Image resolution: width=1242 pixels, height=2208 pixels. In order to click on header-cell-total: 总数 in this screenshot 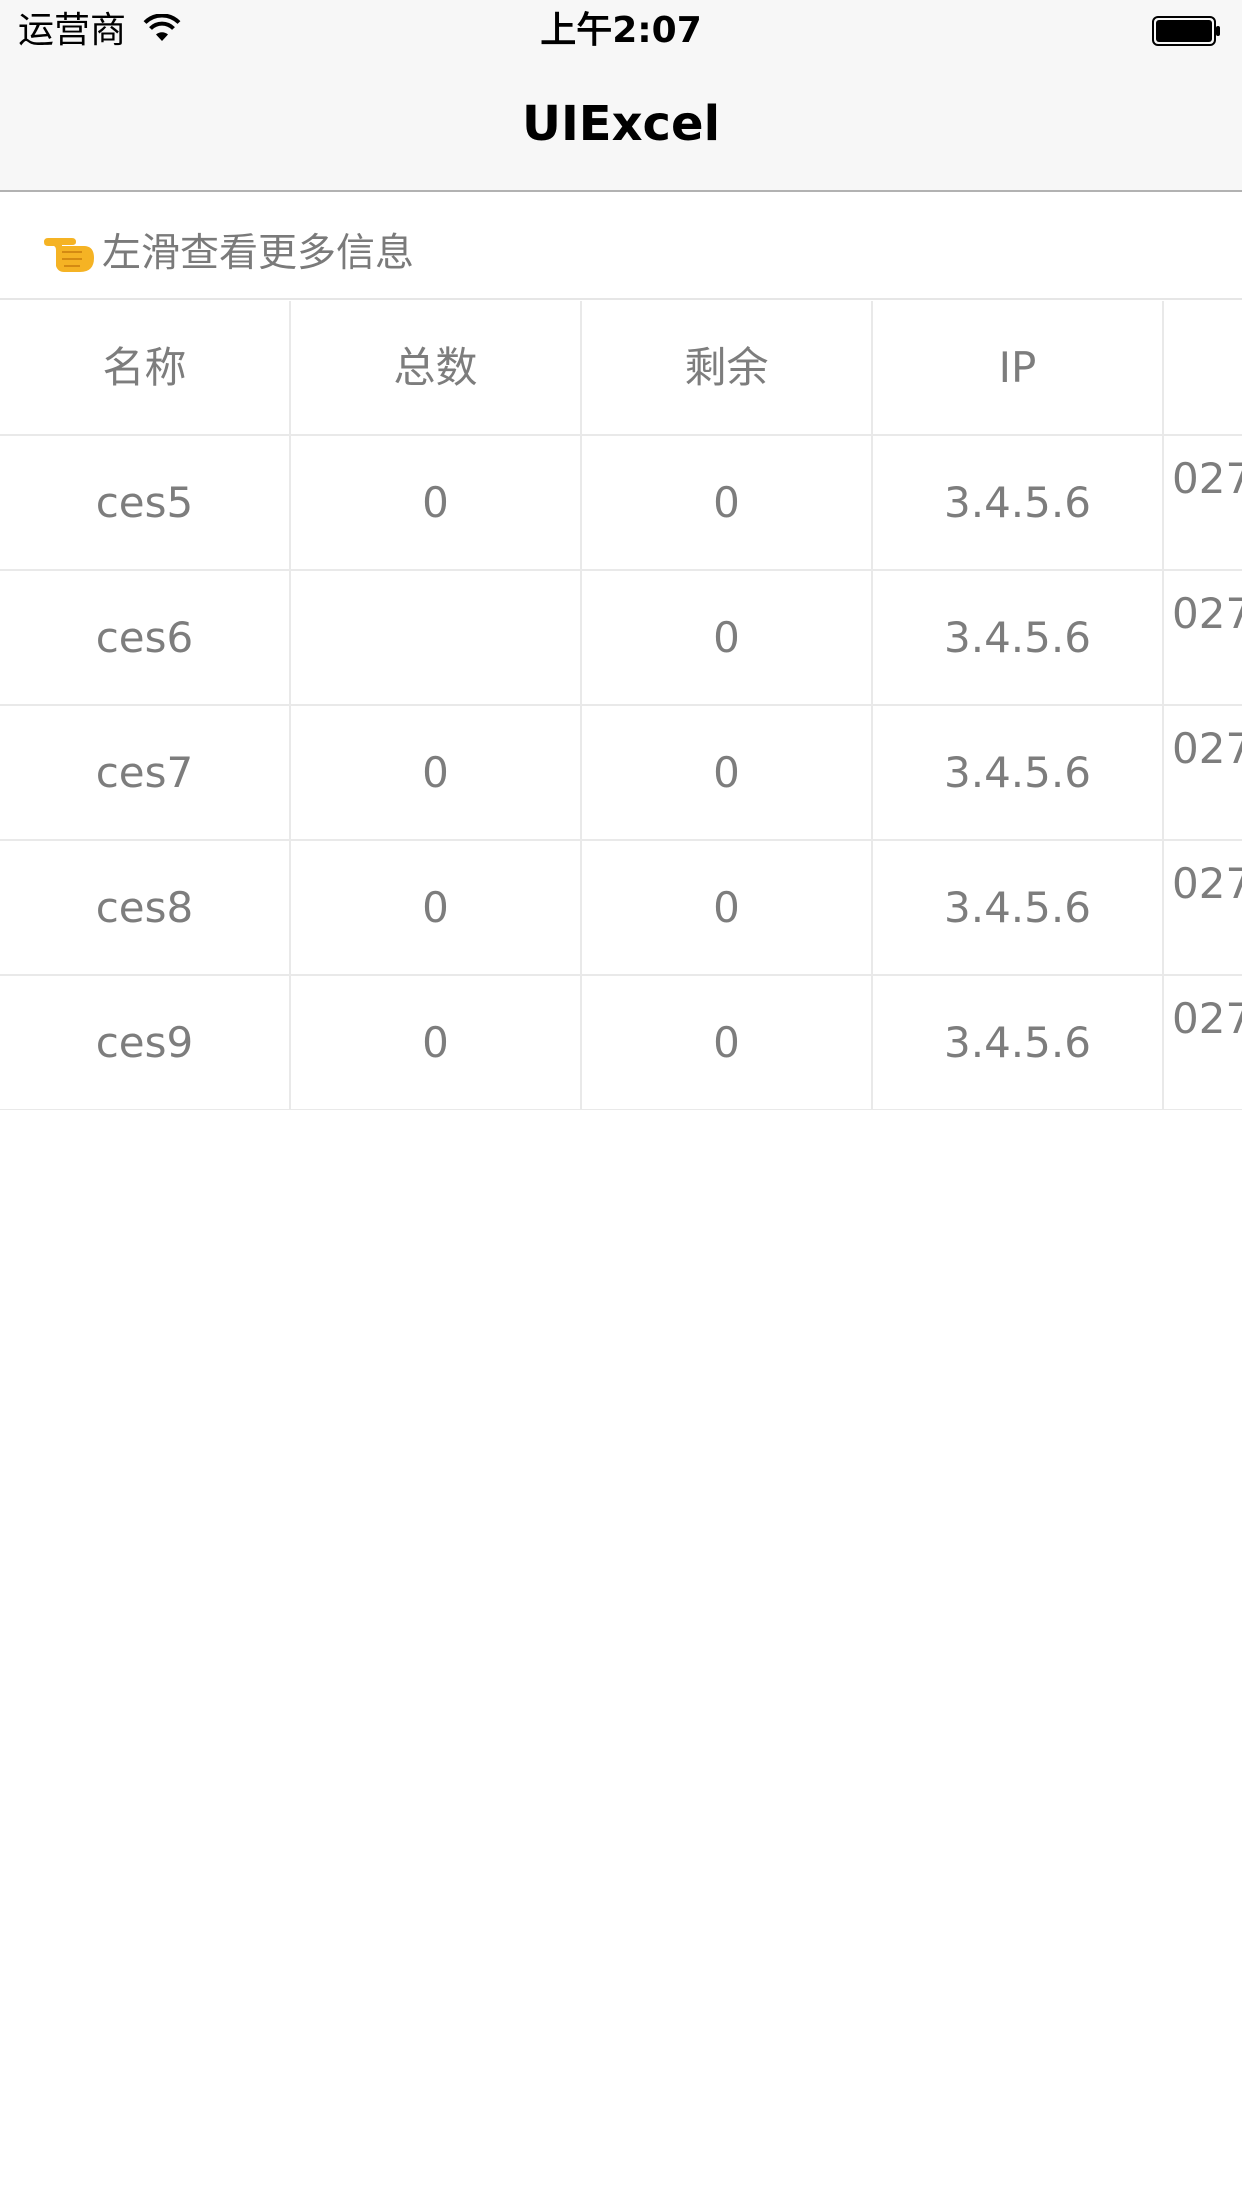, I will do `click(436, 367)`.